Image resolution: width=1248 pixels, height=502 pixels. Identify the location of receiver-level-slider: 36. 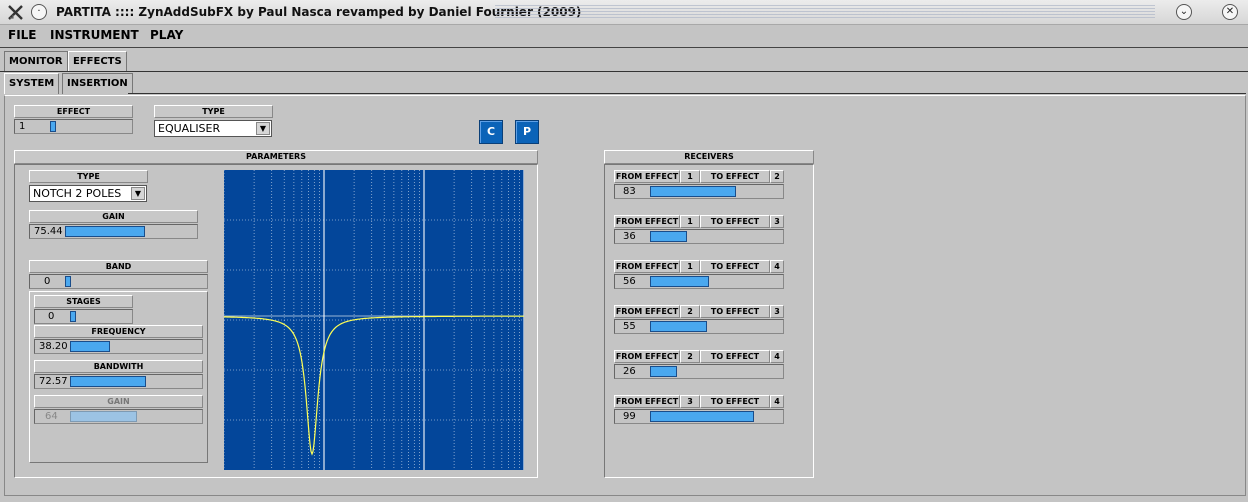
(699, 236).